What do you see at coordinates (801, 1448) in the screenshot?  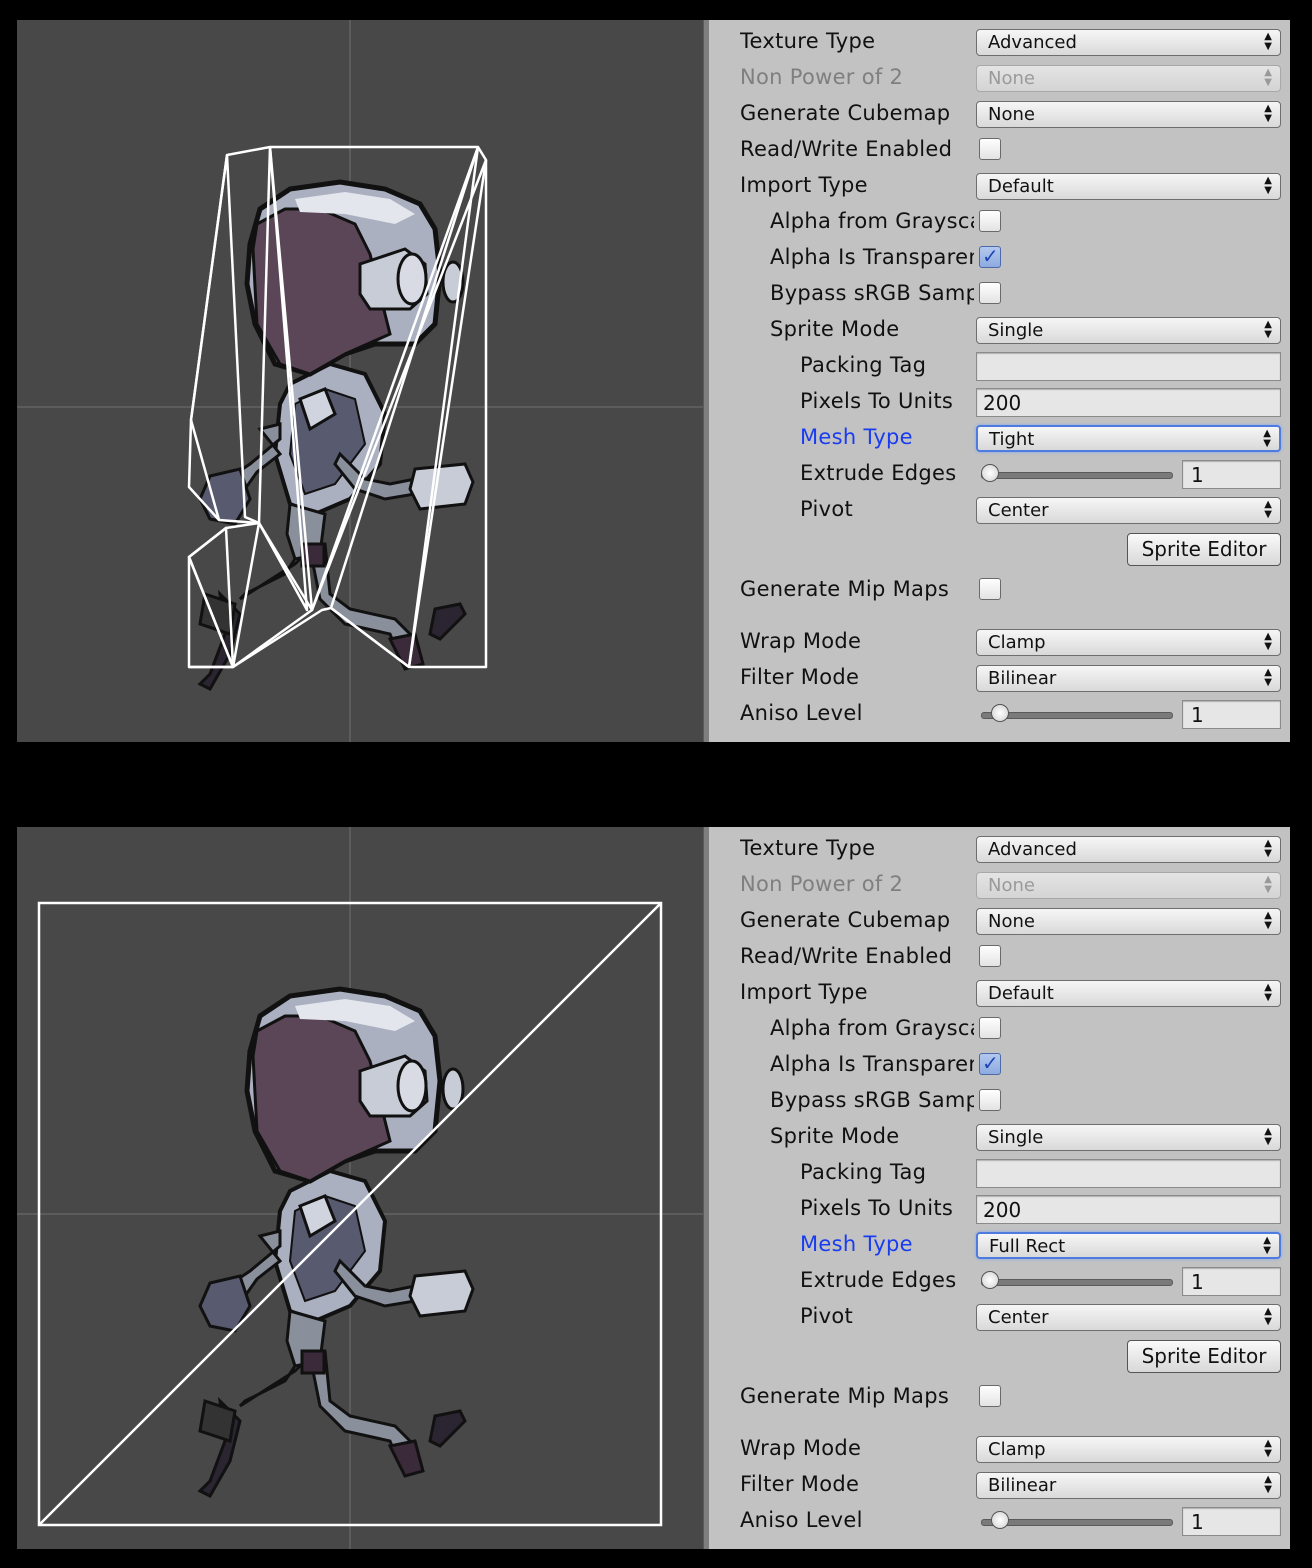 I see `wrap-mode-label: Wrap Mode` at bounding box center [801, 1448].